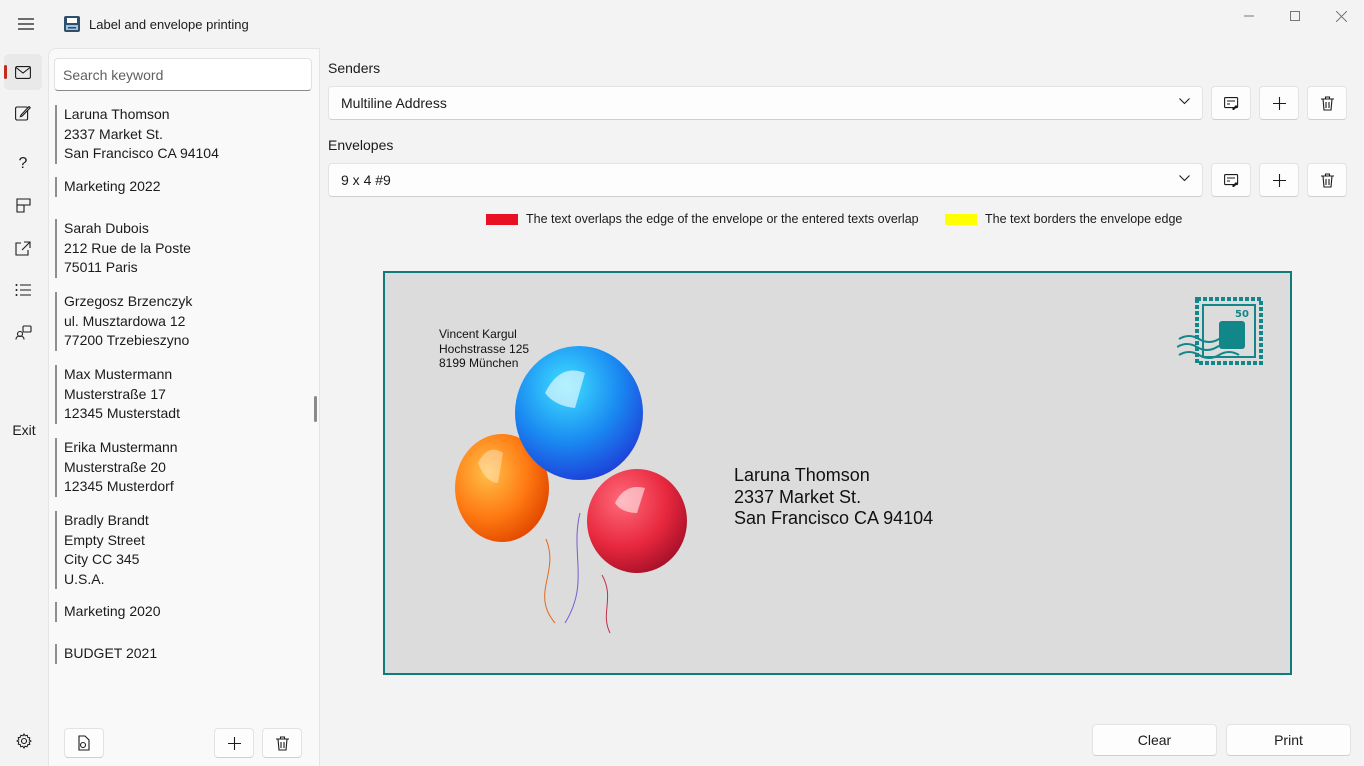 This screenshot has width=1364, height=766. I want to click on list-item-line: Marketing 2020, so click(112, 611).